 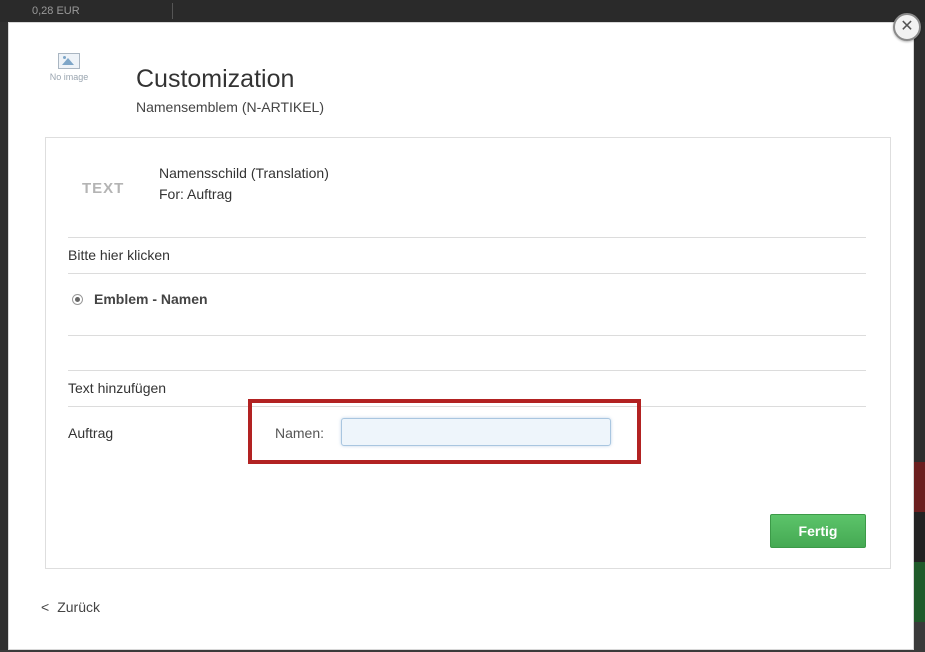 I want to click on choose-section-label: Bitte hier klicken, so click(x=119, y=255).